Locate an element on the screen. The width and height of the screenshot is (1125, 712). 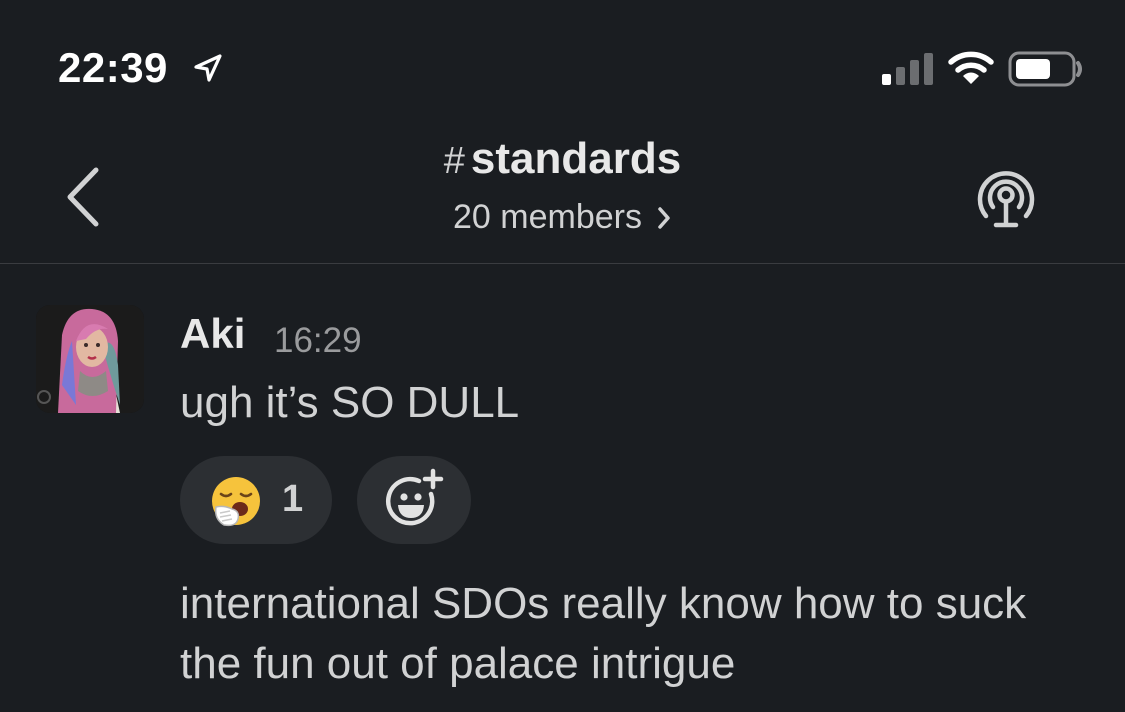
message-timestamp: 16:29 is located at coordinates (318, 340).